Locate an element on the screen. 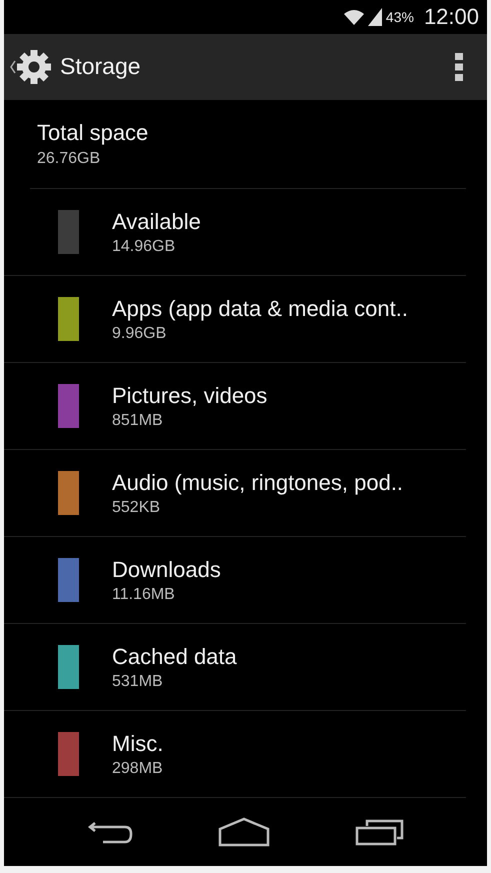  category-name: Cached data is located at coordinates (174, 657).